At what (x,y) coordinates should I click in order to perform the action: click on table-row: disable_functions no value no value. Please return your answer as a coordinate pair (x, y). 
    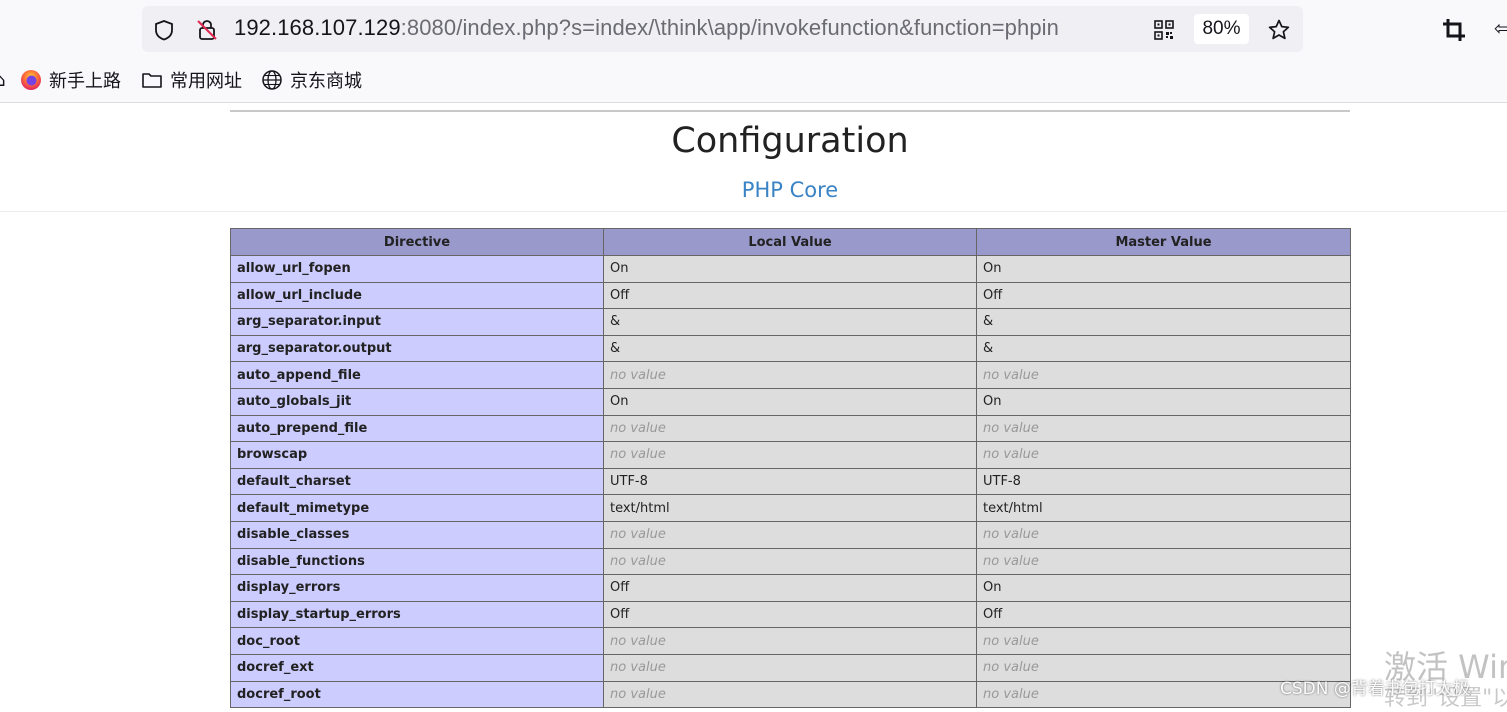
    Looking at the image, I should click on (790, 561).